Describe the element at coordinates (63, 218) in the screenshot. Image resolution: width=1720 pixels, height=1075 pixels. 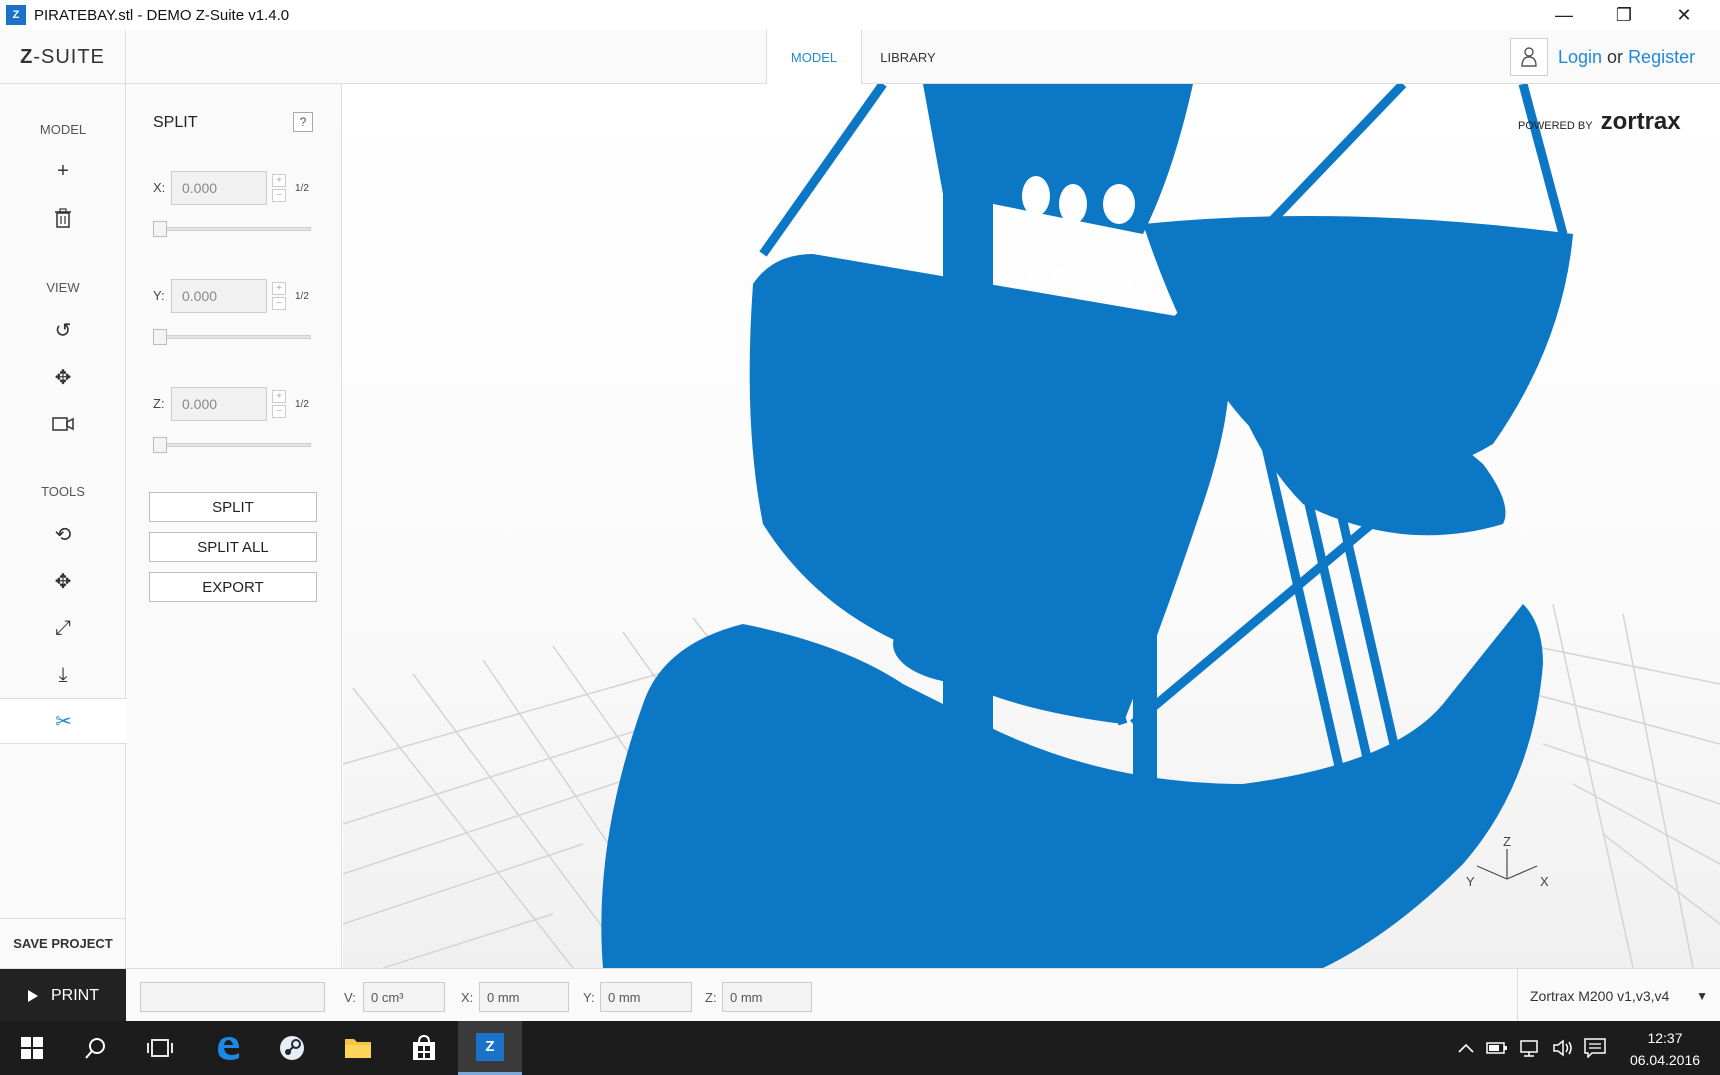
I see `delete-model-button` at that location.